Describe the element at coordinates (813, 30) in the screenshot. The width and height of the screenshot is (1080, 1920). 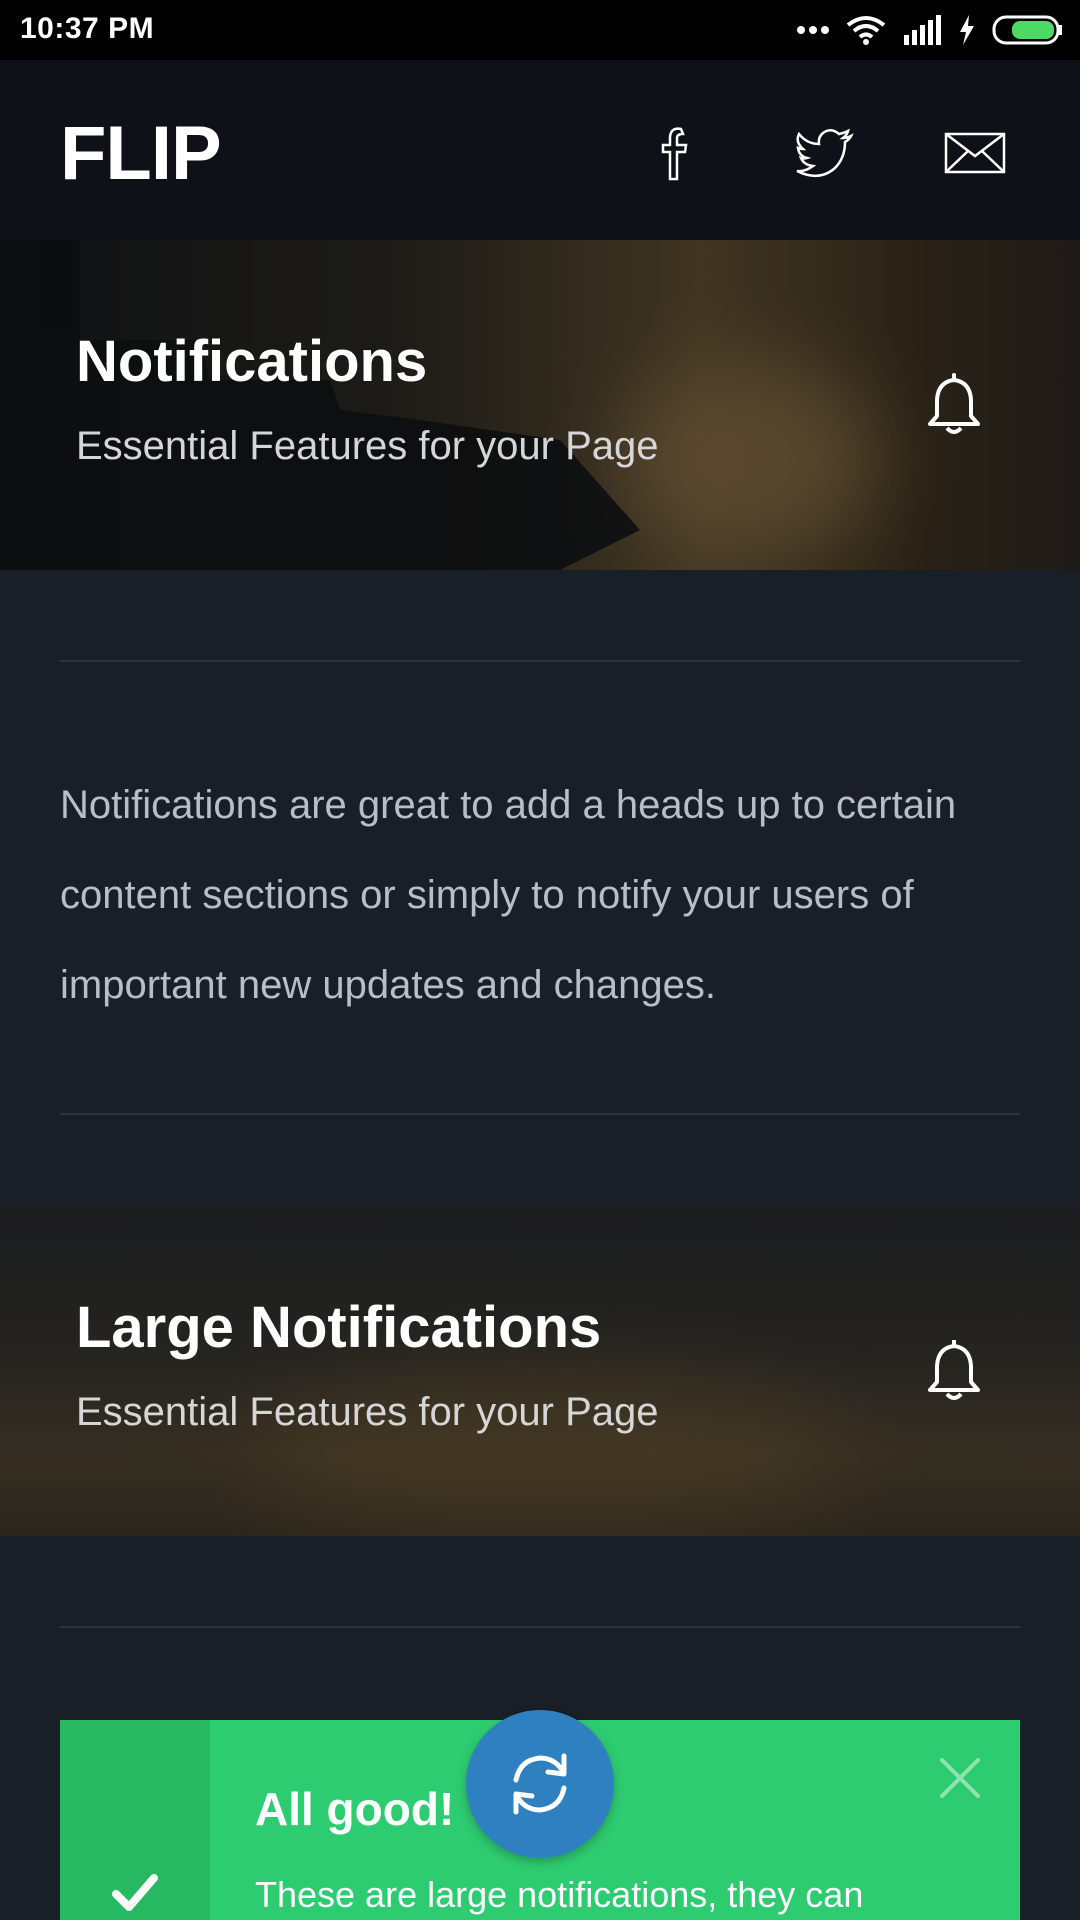
I see `more-dots-icon` at that location.